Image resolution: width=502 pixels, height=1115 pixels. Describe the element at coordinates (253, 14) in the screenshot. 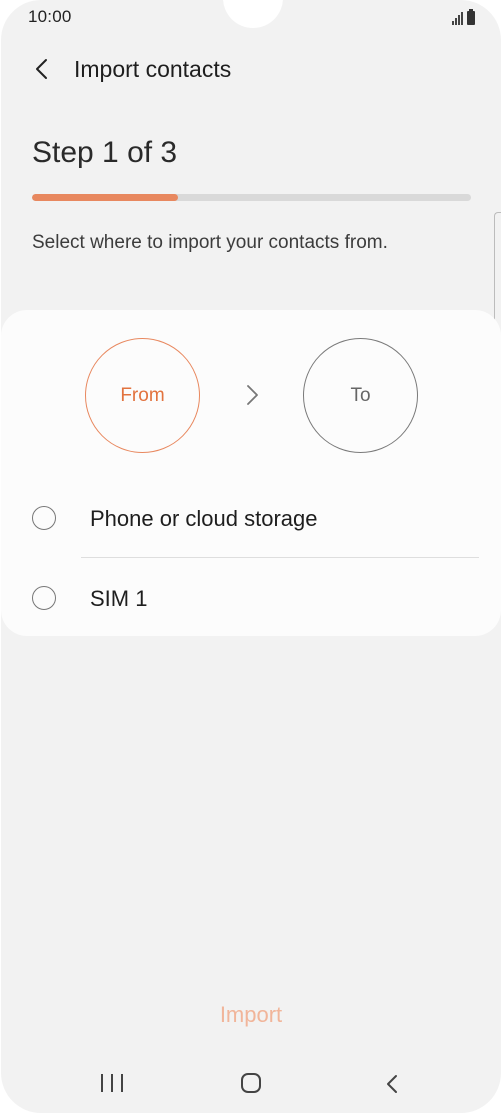

I see `camera-notch` at that location.